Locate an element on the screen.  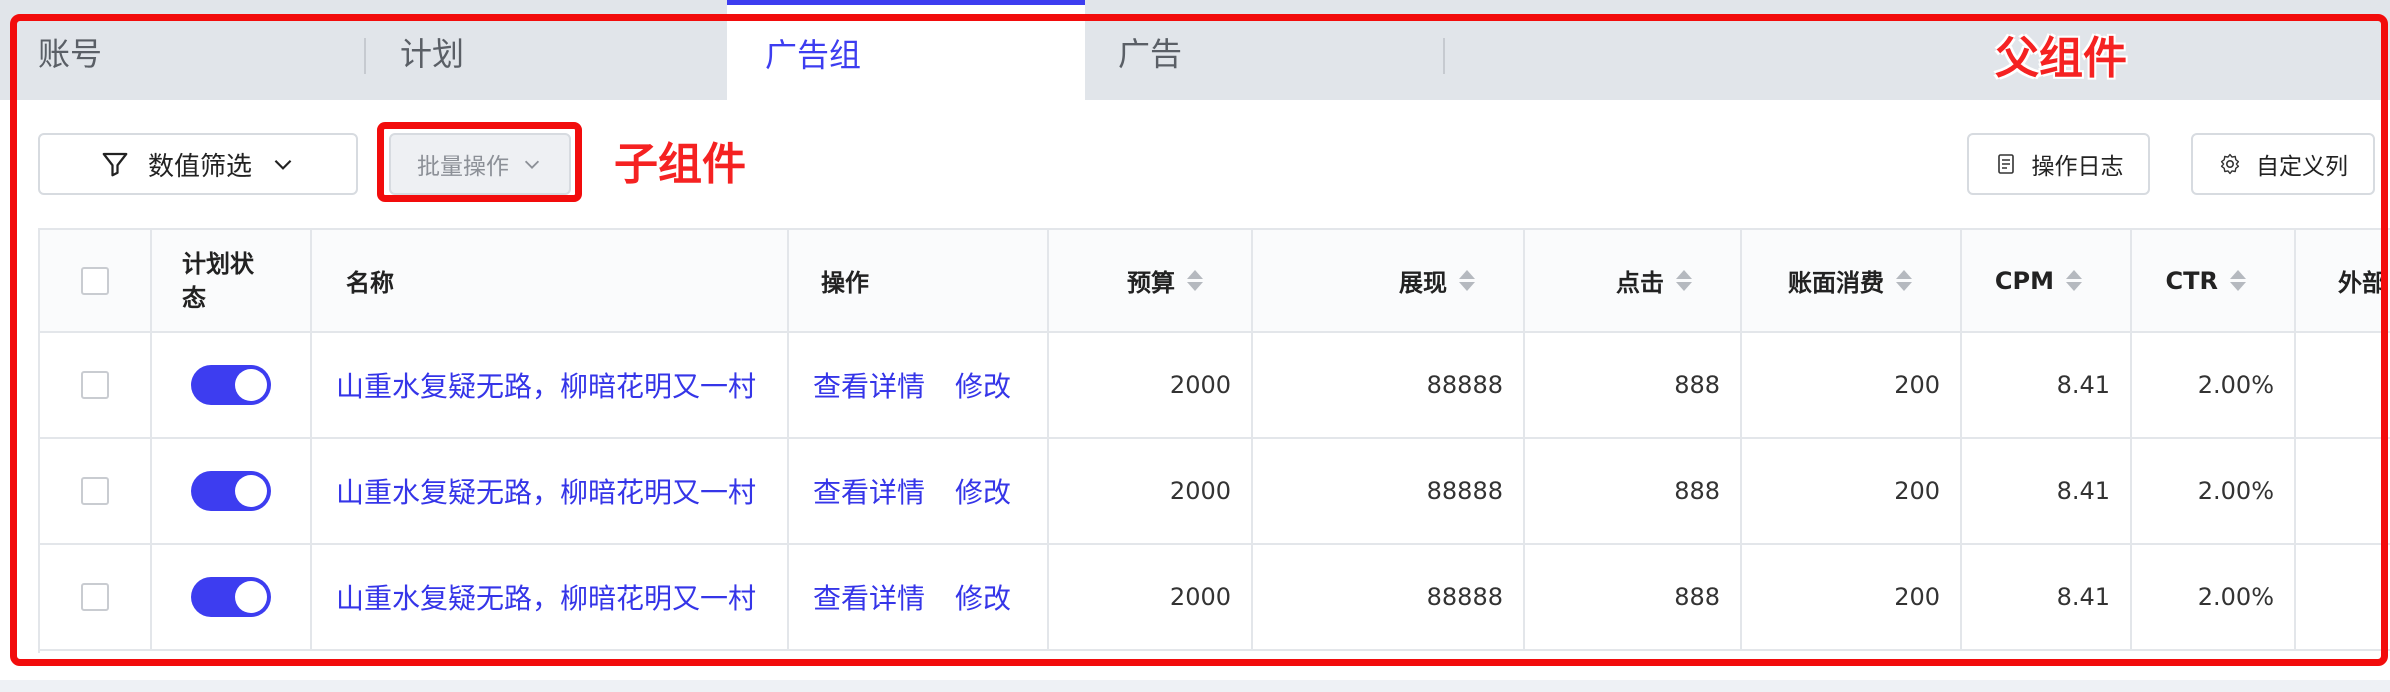
batch-operation-button: 批量操作 is located at coordinates (480, 164).